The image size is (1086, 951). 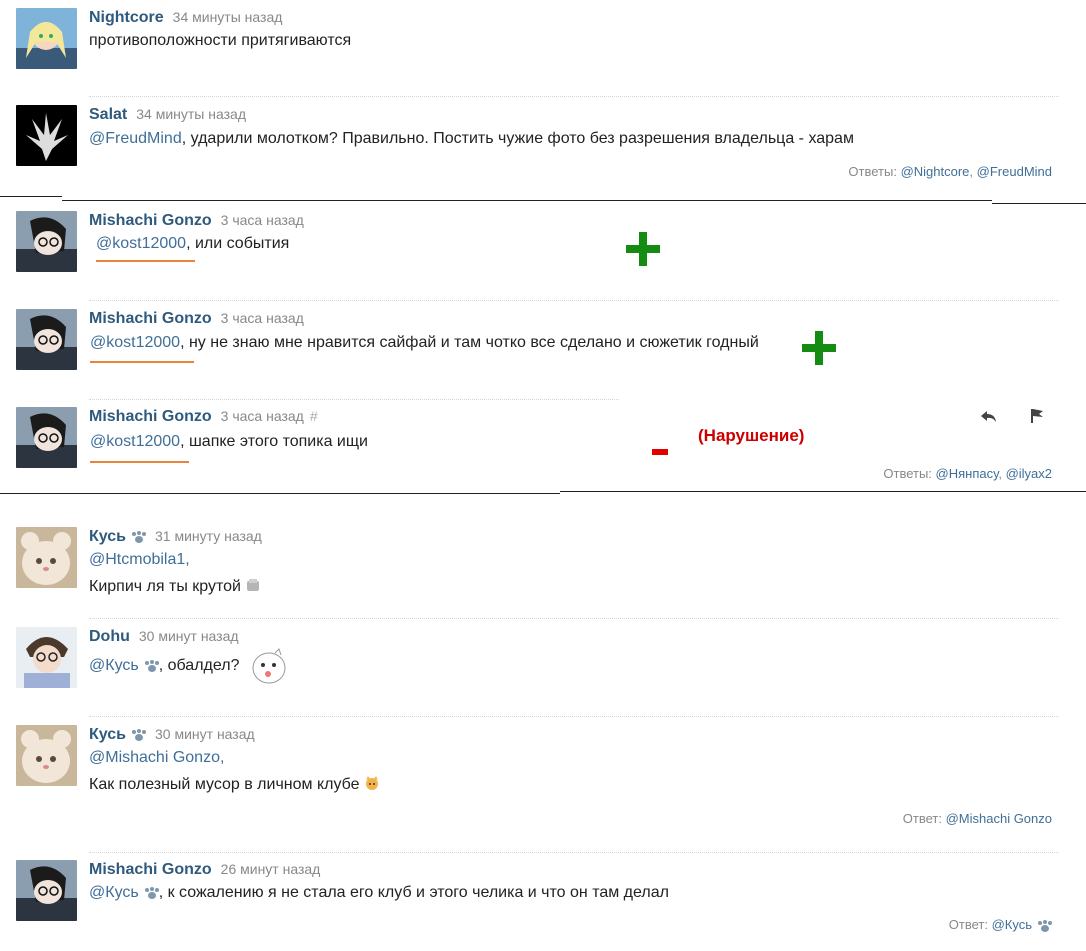 I want to click on comment-header: Кусь 31 минуту назад, so click(x=175, y=536).